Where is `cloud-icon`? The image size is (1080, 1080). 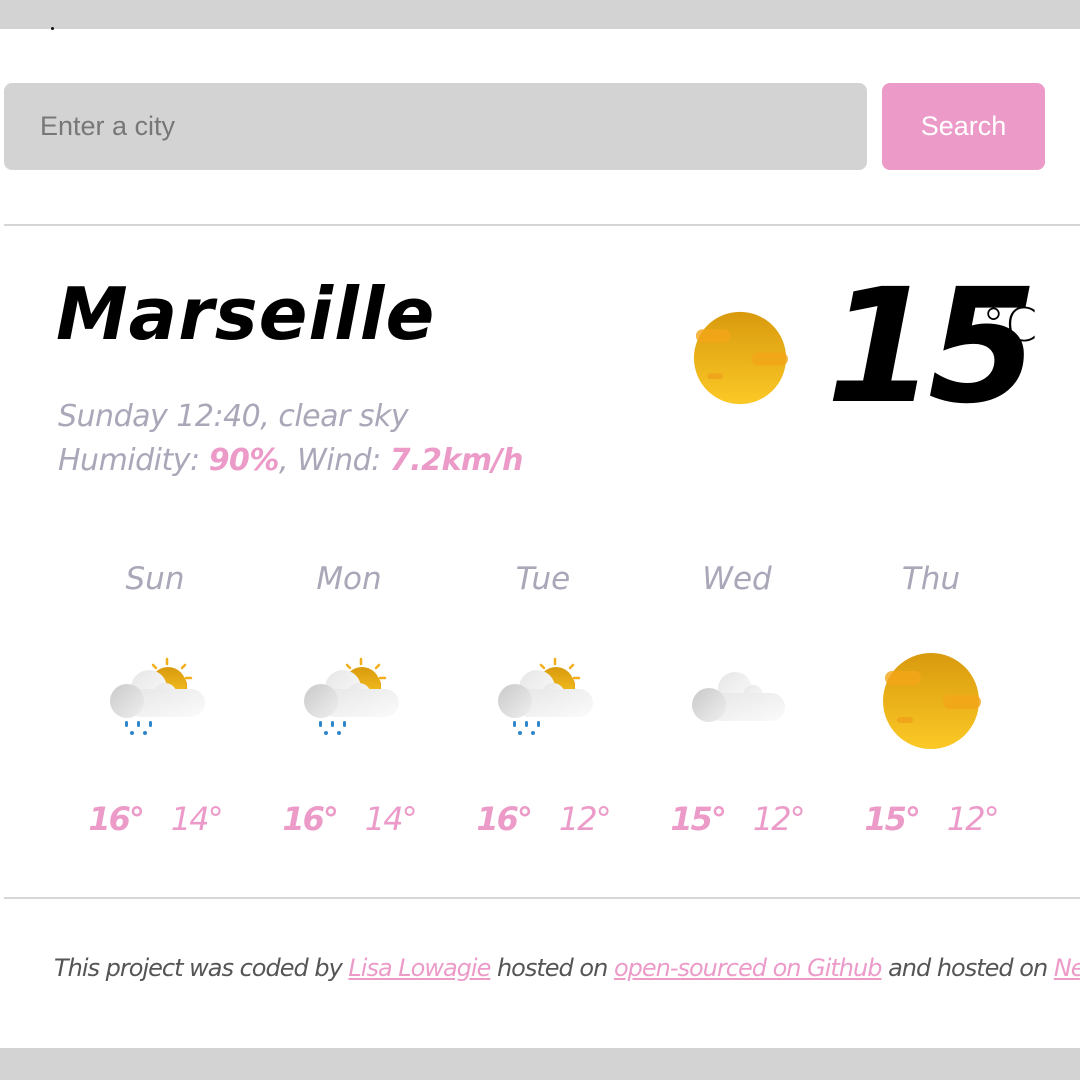 cloud-icon is located at coordinates (737, 701).